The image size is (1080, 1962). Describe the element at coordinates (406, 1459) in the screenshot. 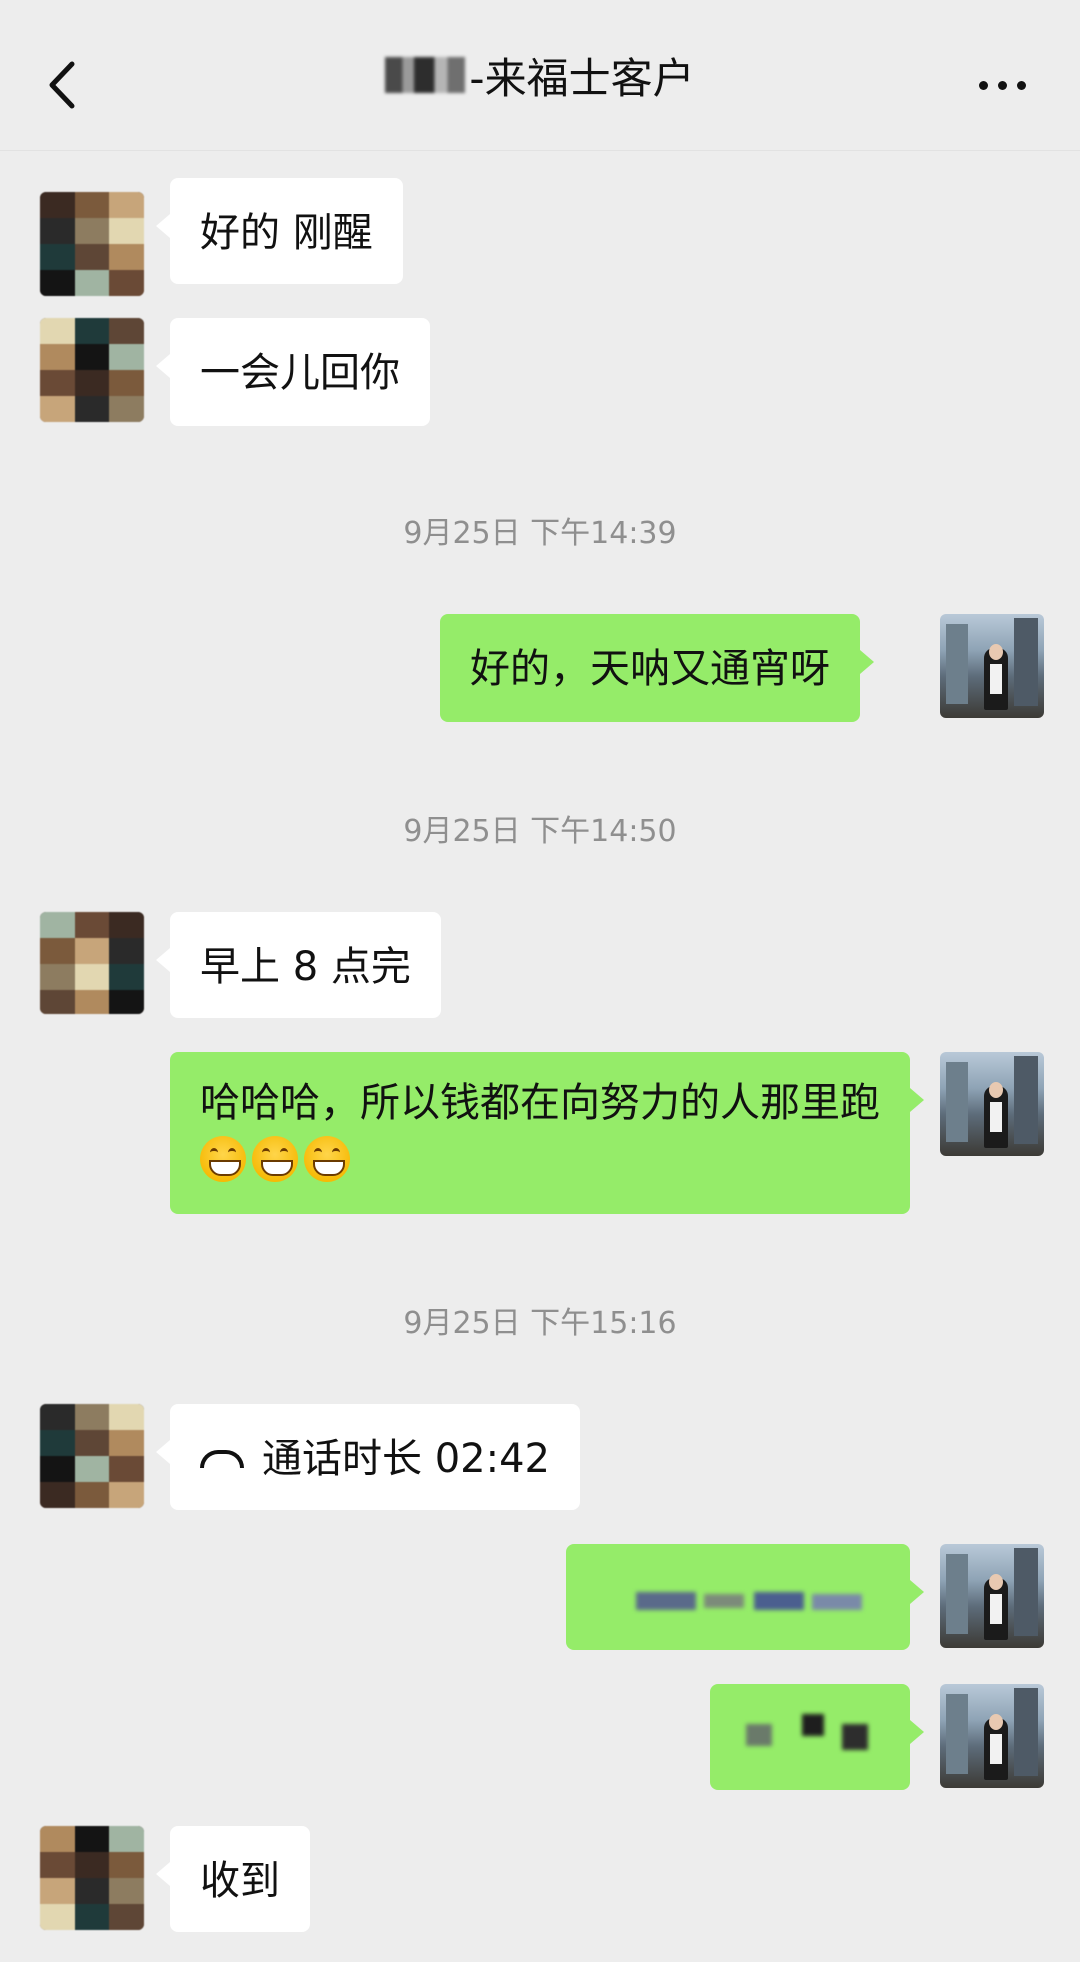

I see `call-duration-text: 通话时长 02:42` at that location.